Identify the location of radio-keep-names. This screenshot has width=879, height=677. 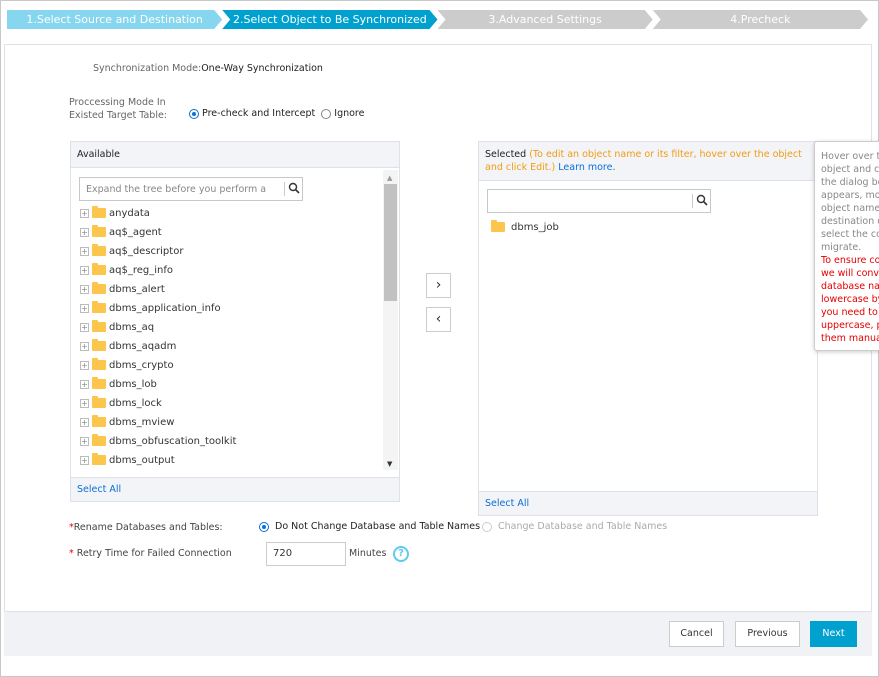
(264, 526).